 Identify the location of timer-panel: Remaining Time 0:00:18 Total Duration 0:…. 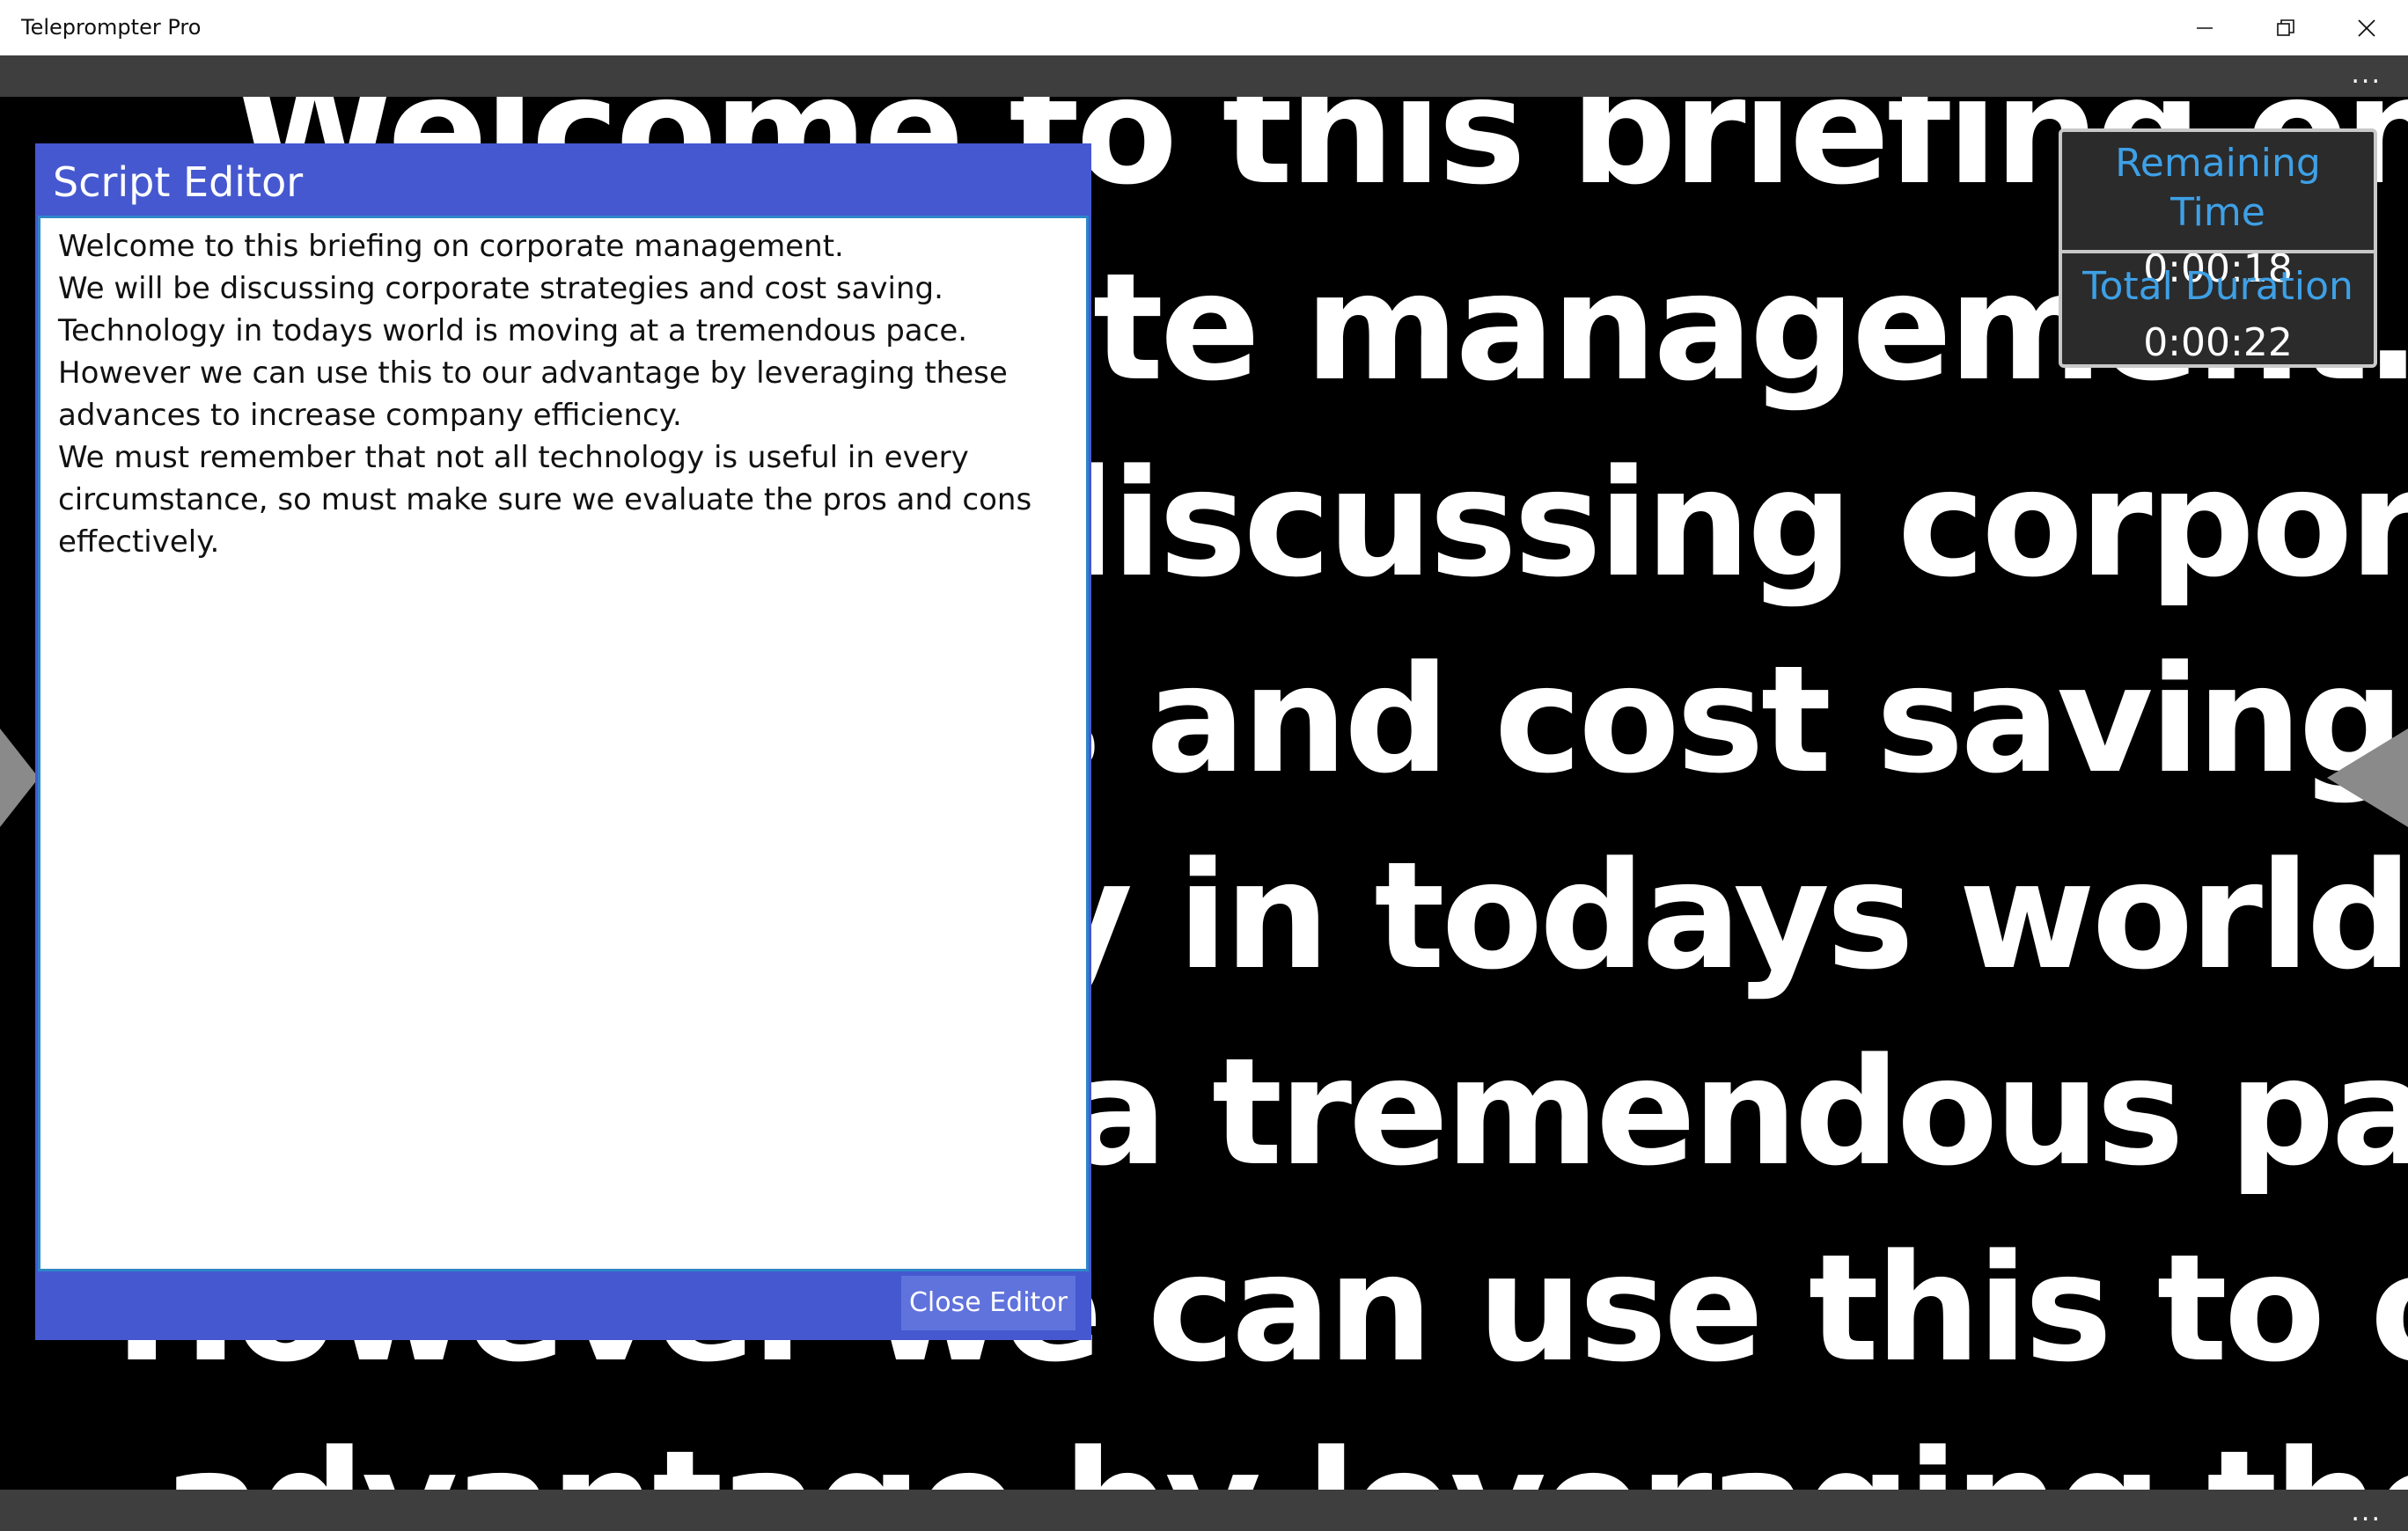
(2218, 248).